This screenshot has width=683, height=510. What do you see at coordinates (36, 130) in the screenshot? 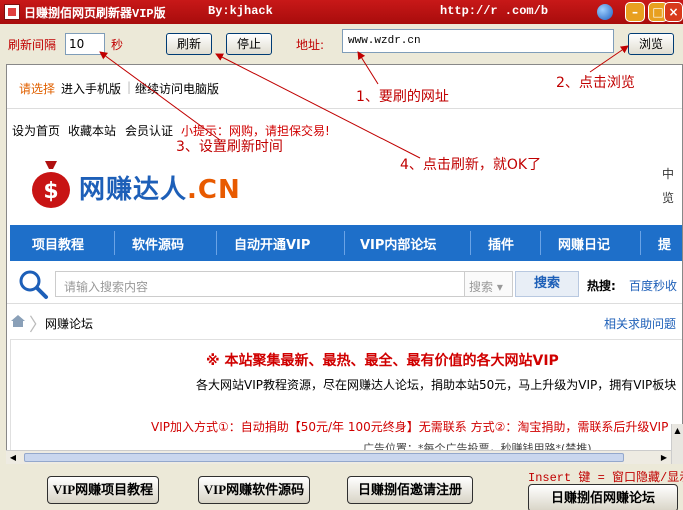
I see `set-homepage-link: 设为首页` at bounding box center [36, 130].